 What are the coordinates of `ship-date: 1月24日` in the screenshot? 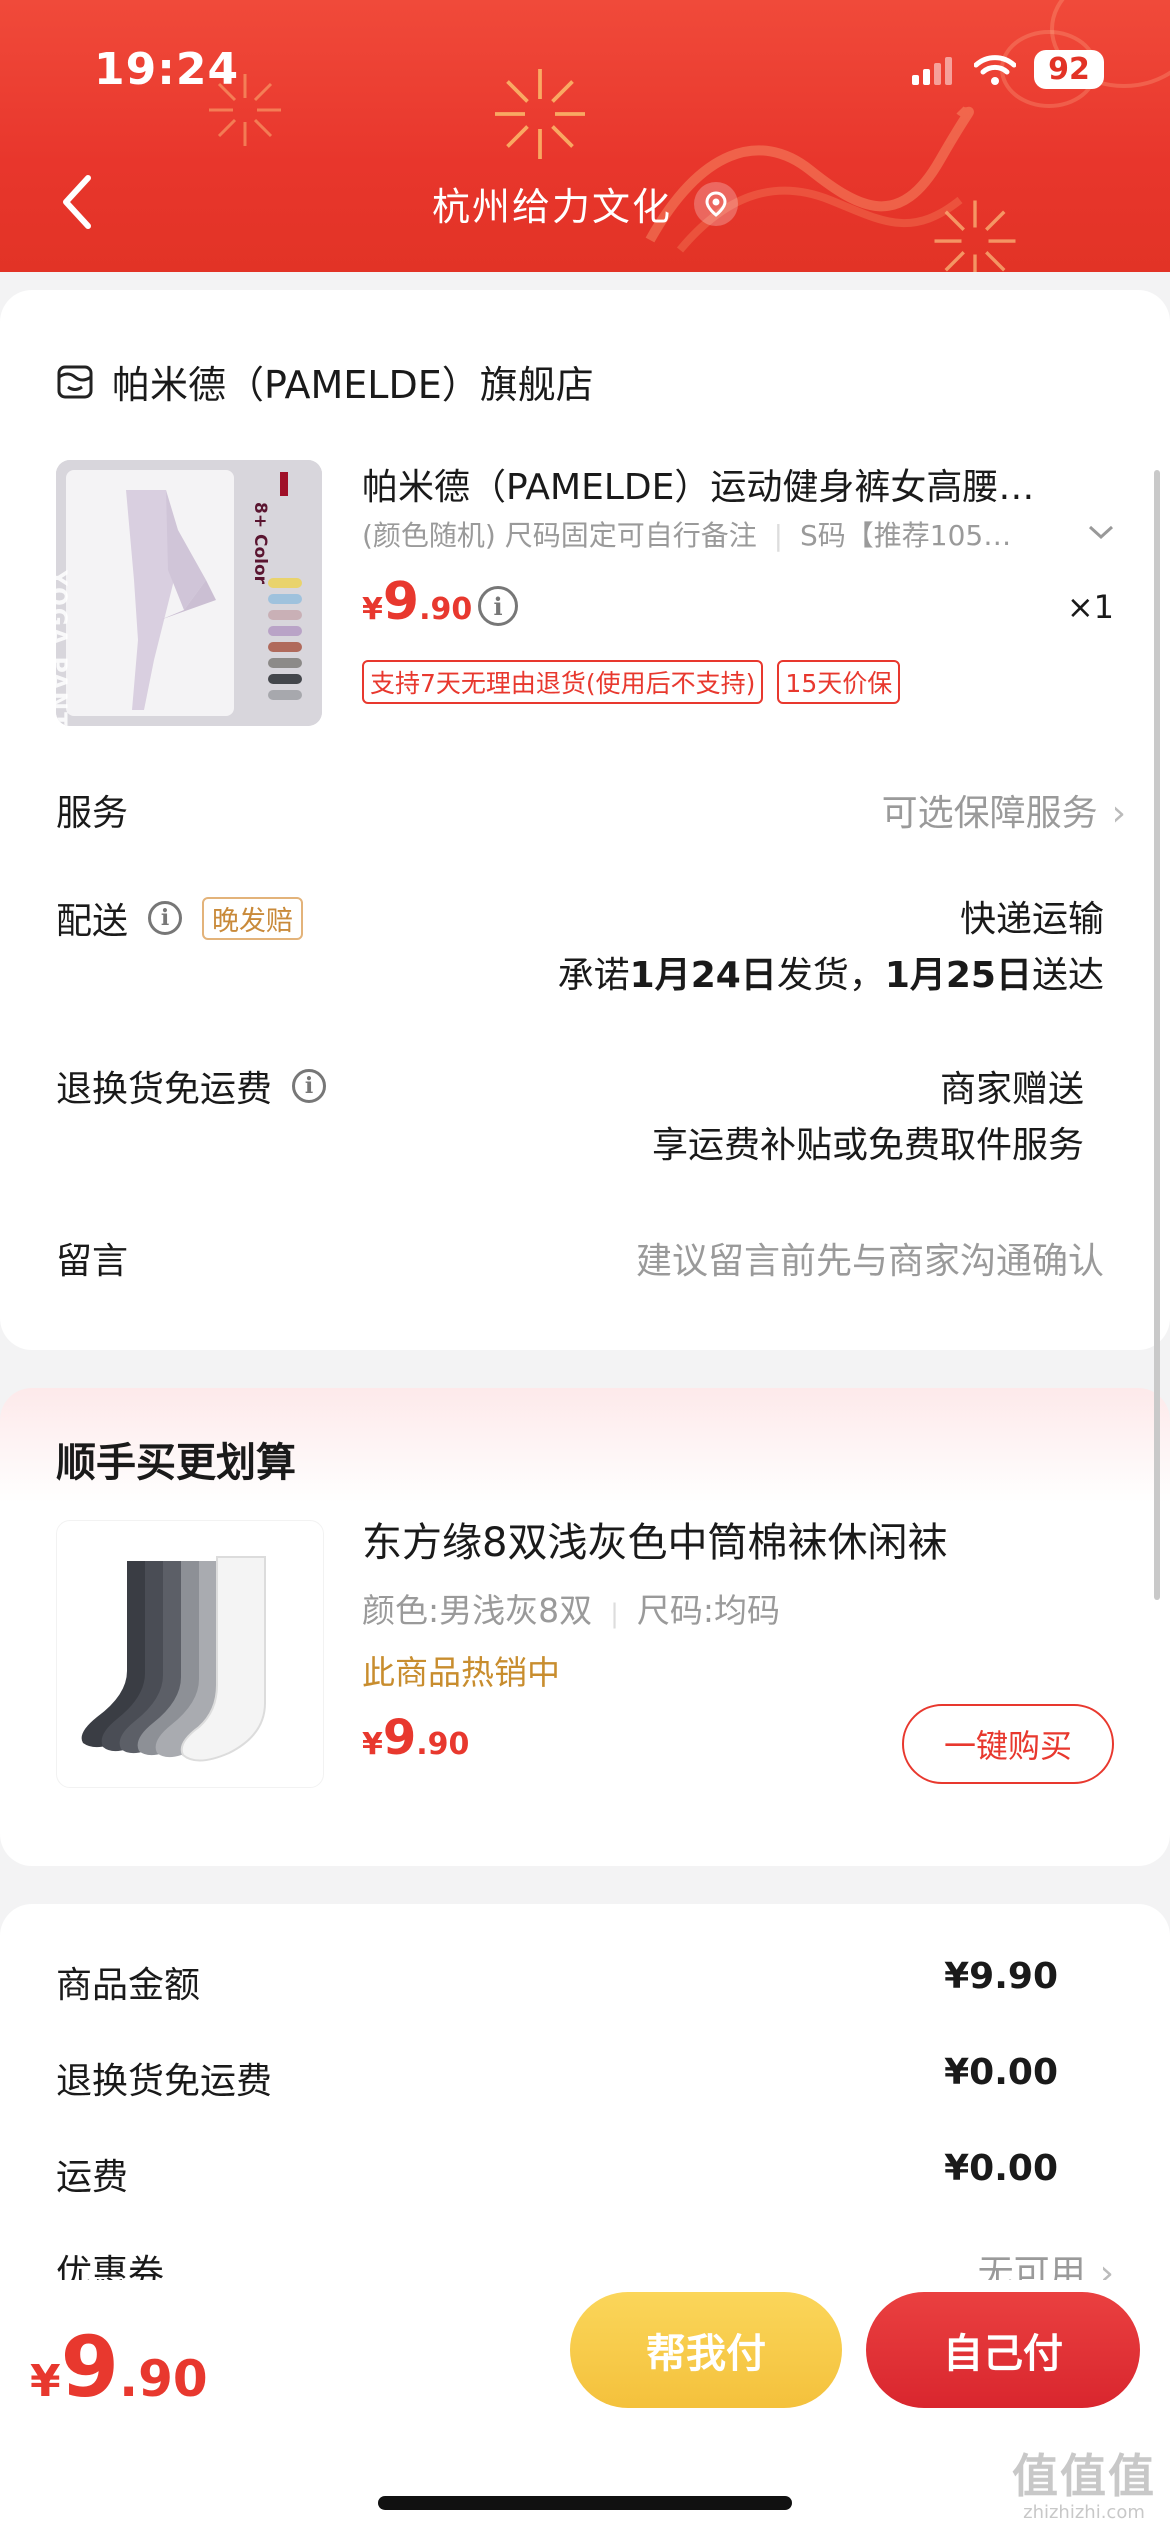 It's located at (703, 975).